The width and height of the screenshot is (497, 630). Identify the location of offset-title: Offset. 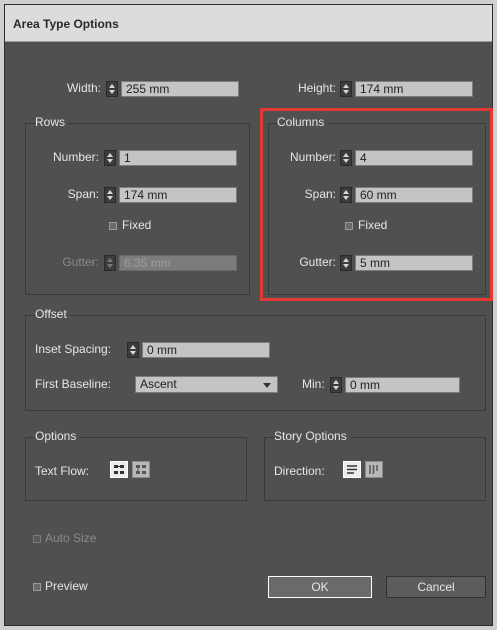
(52, 314).